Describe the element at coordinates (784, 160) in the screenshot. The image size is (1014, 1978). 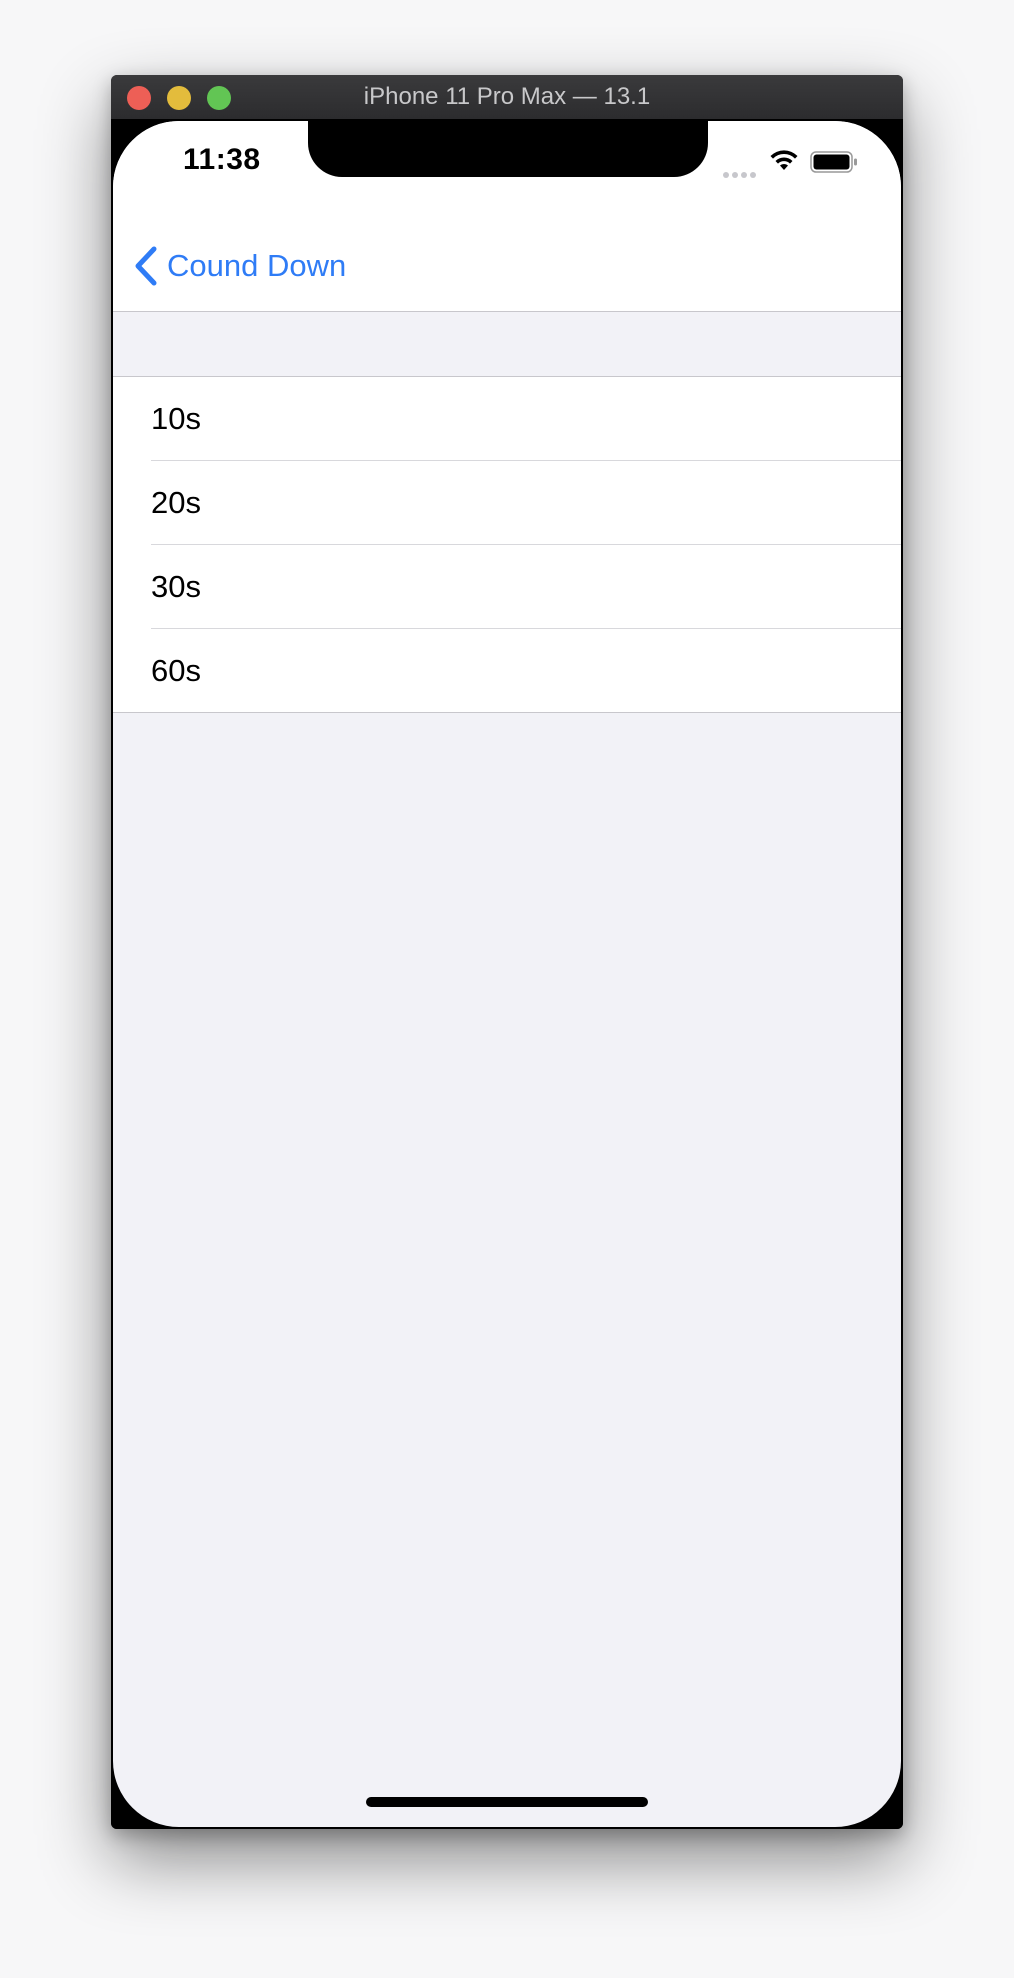
I see `wifi-icon` at that location.